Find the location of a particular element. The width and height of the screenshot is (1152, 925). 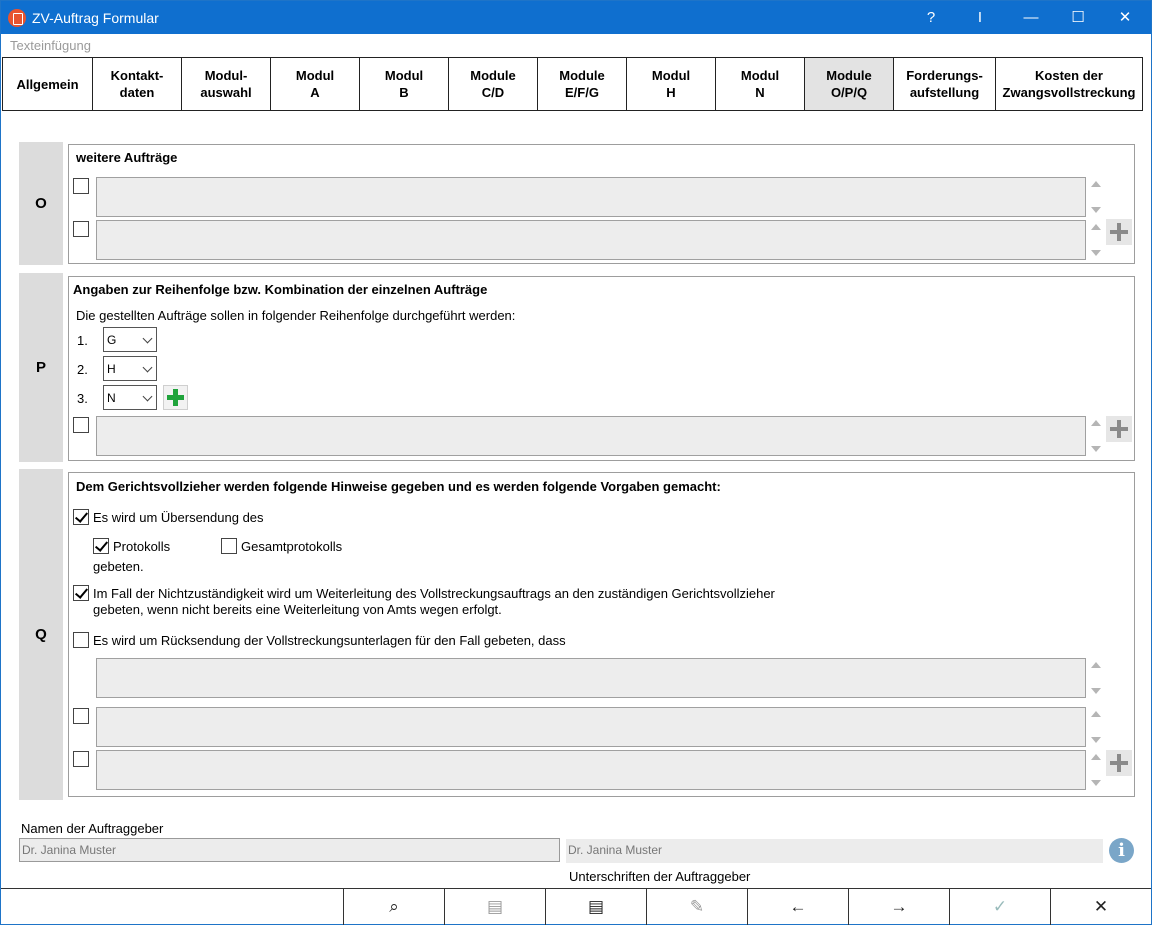

uebersendung-label: Es wird um Übersendung des is located at coordinates (178, 517).